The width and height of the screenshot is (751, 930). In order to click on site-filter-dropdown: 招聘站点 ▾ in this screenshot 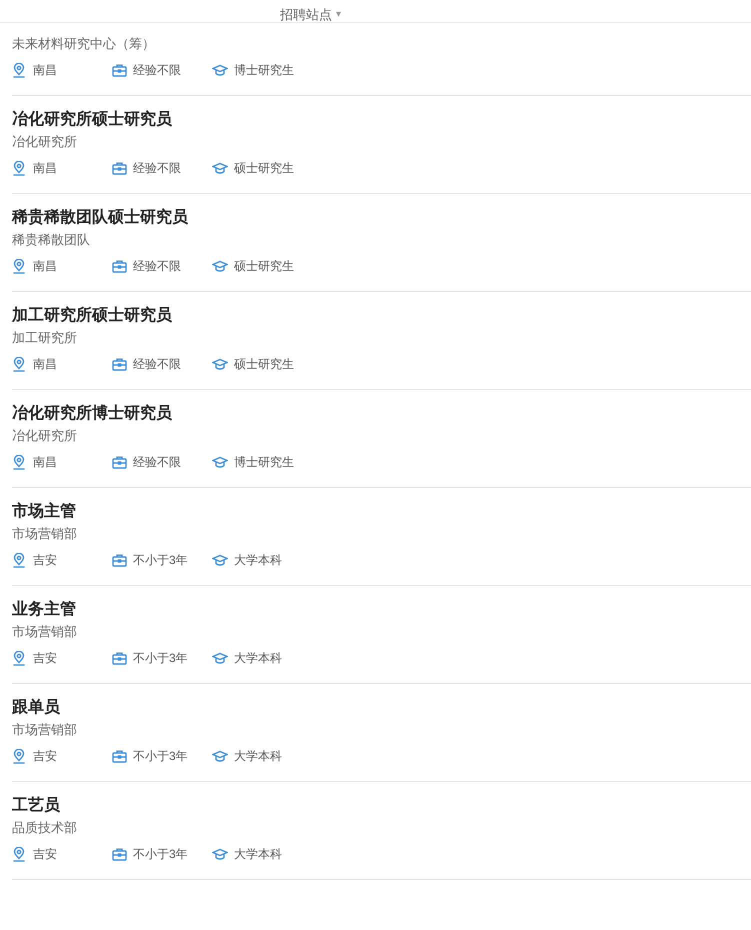, I will do `click(310, 15)`.